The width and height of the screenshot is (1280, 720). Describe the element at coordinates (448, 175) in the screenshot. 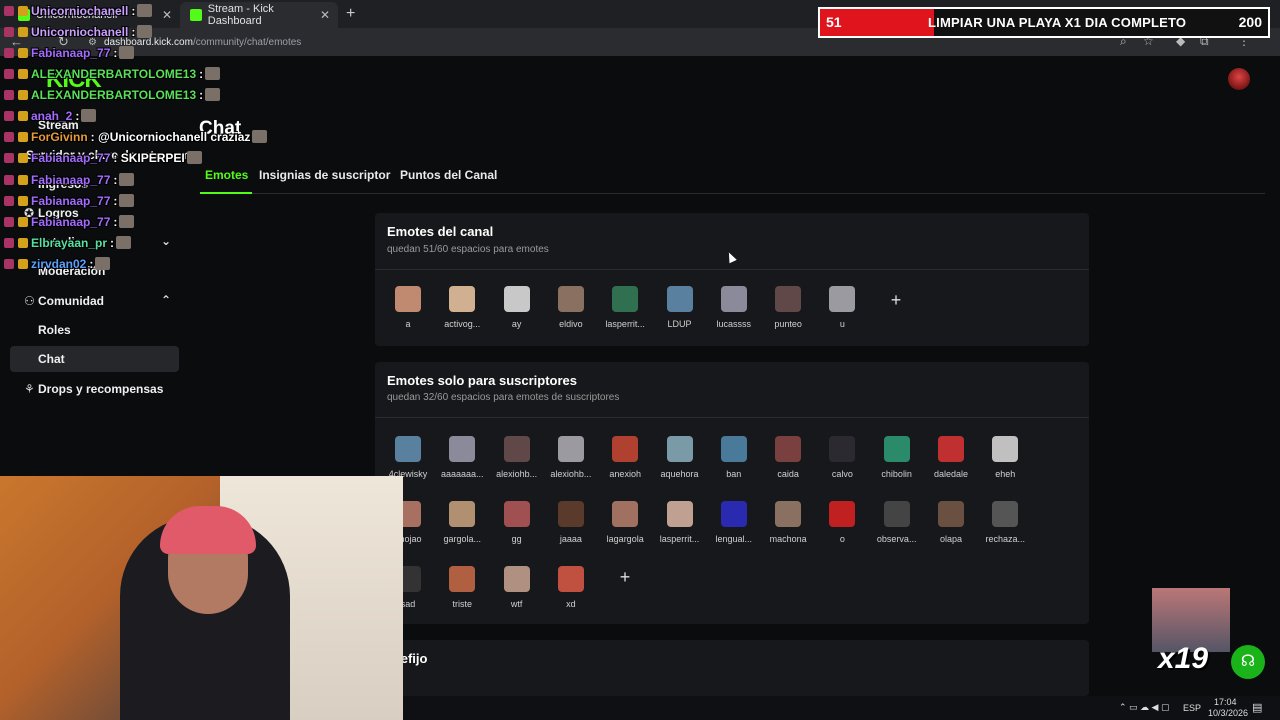

I see `tab-puntos: Puntos del Canal` at that location.